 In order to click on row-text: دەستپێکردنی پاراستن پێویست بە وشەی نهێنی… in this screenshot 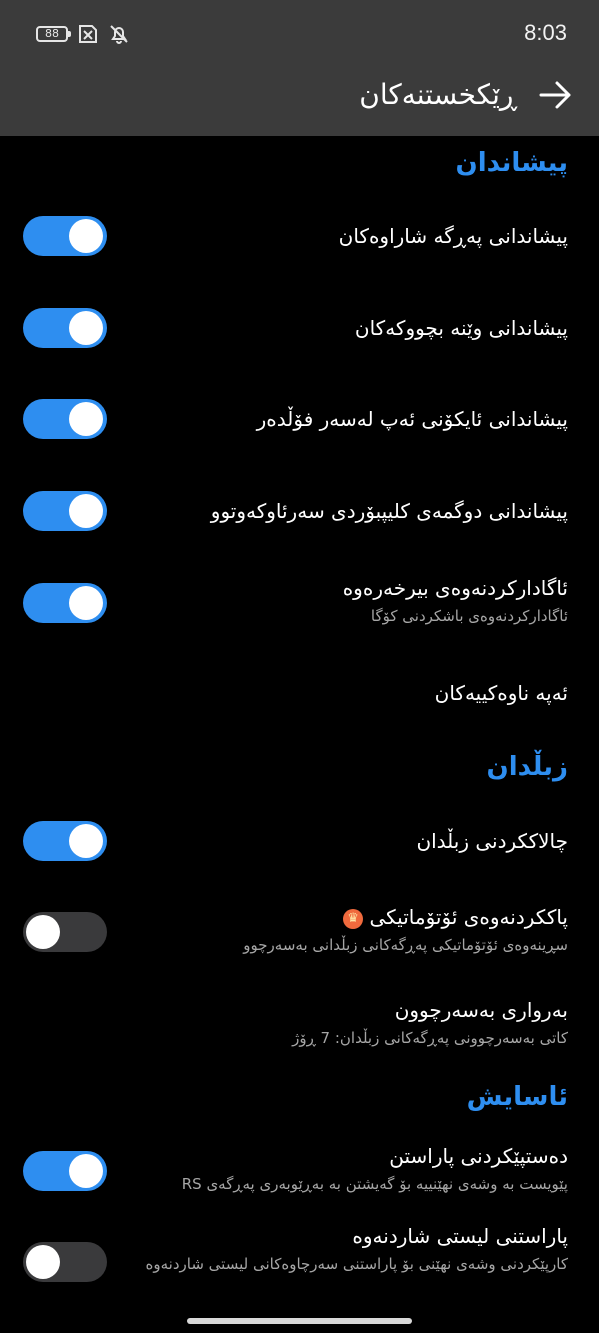, I will do `click(375, 1168)`.